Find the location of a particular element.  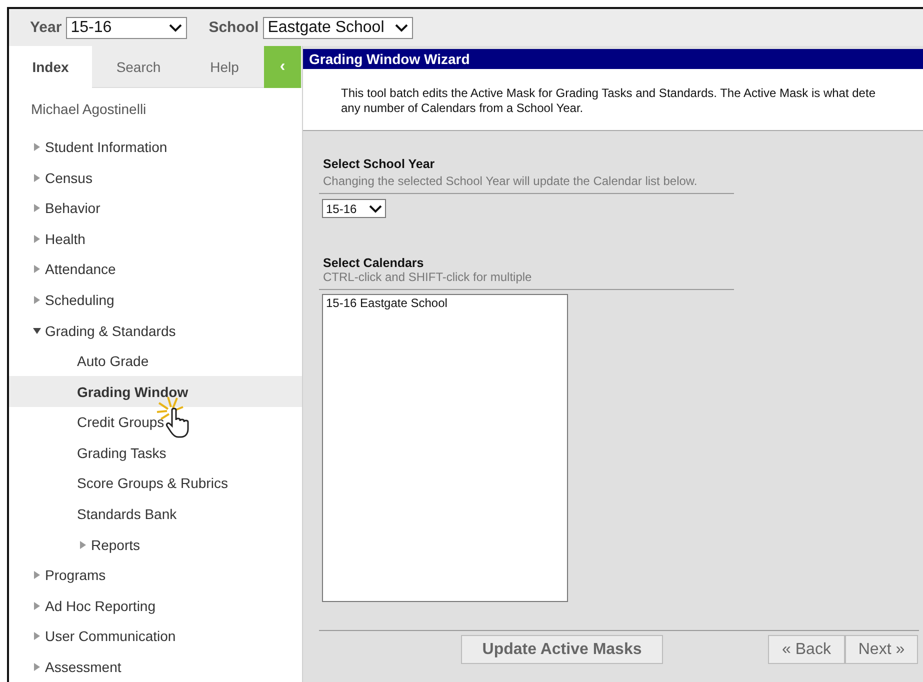

user-name: Michael Agostinelli is located at coordinates (89, 110).